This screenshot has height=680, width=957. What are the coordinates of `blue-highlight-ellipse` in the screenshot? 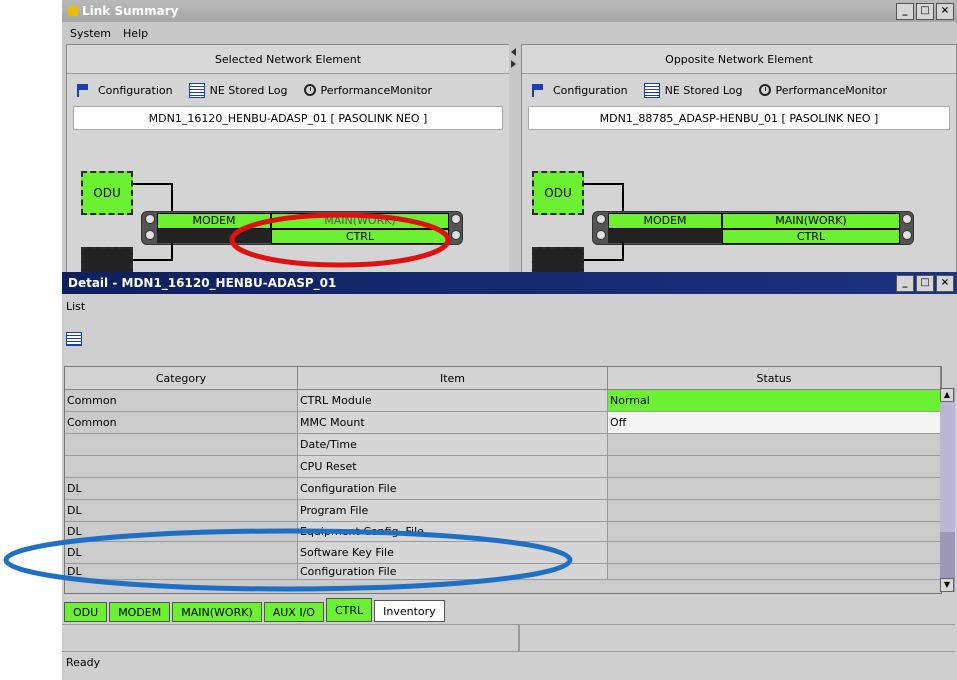 It's located at (288, 560).